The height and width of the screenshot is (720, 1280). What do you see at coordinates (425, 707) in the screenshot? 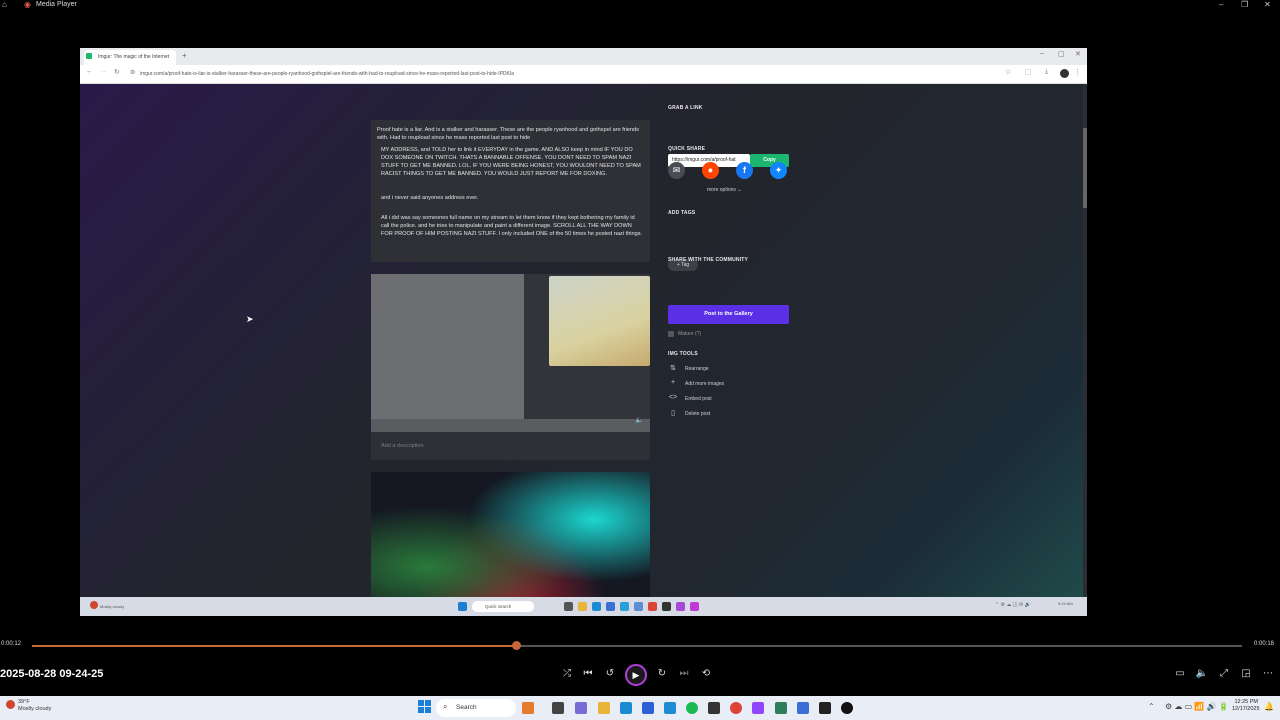
I see `start-icon` at bounding box center [425, 707].